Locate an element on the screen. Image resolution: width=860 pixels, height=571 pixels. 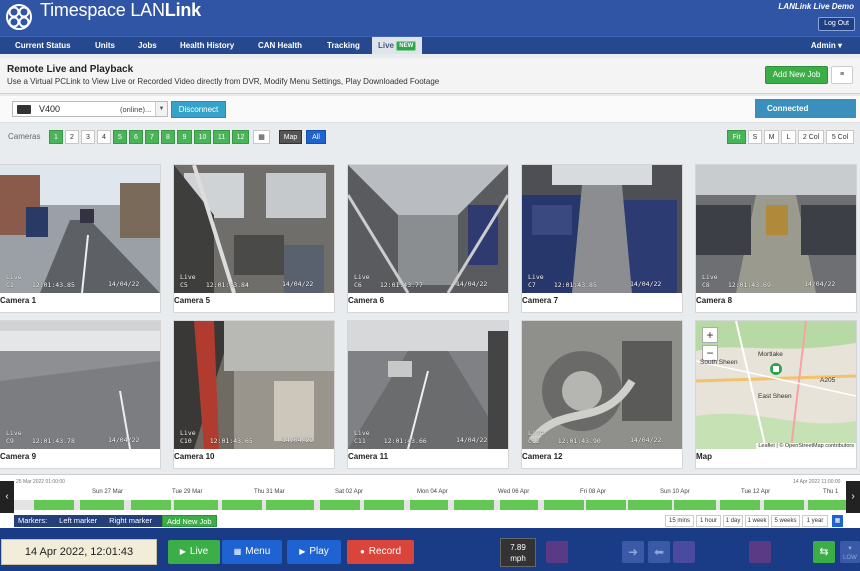
camera-video: Live C8 12:01:43.69 14/04/22 is located at coordinates (776, 229).